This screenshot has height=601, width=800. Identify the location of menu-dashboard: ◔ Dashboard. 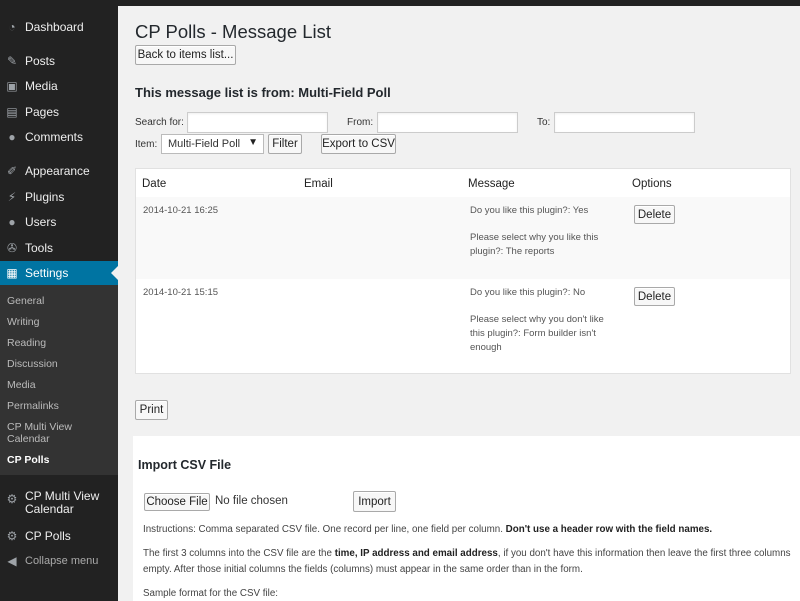
(59, 27).